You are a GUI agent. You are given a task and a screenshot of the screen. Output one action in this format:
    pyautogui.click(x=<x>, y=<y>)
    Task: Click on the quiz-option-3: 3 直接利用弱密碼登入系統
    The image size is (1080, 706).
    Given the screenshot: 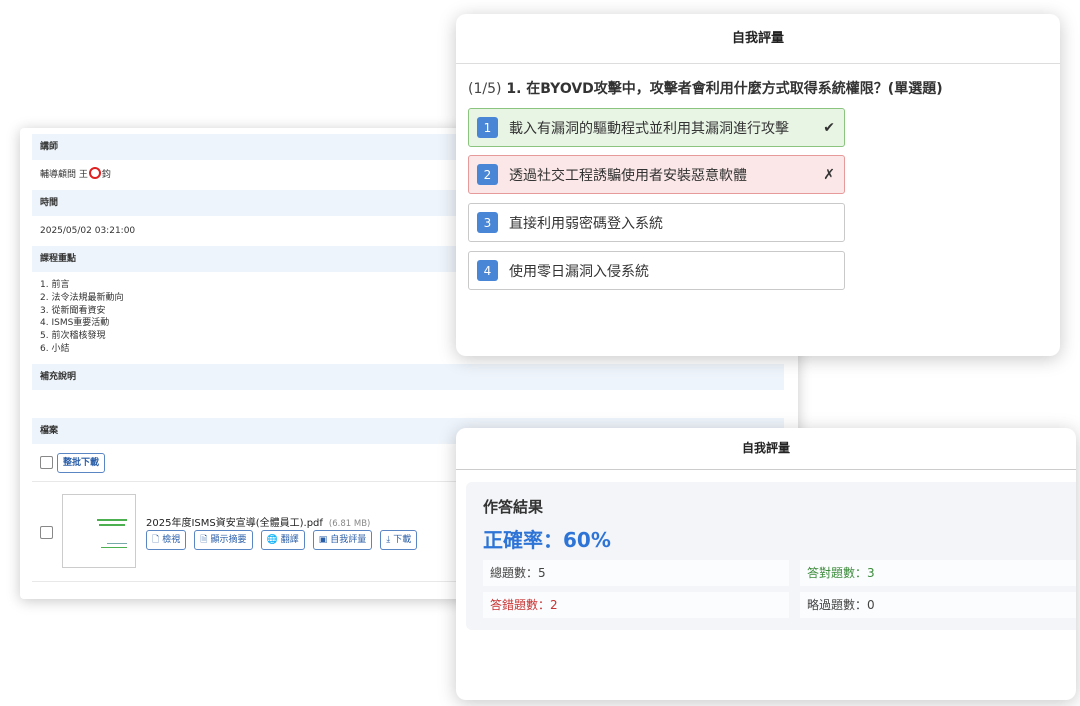 What is the action you would take?
    pyautogui.click(x=656, y=222)
    